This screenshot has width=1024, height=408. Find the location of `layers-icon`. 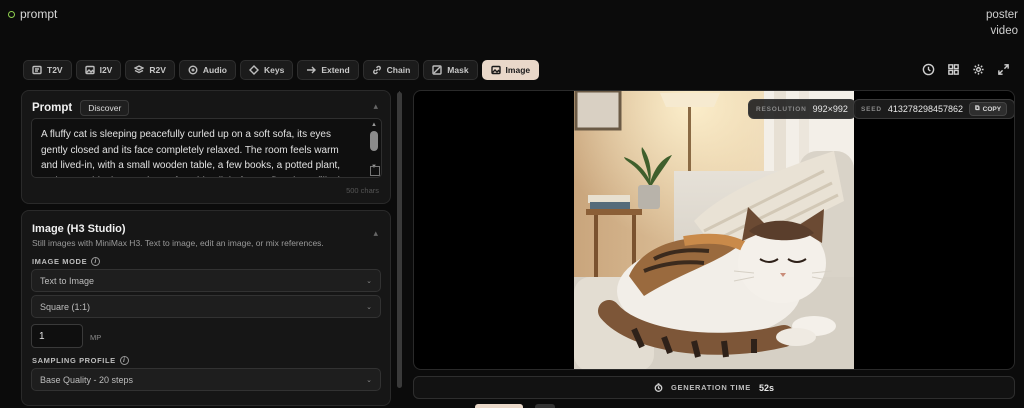

layers-icon is located at coordinates (139, 69).